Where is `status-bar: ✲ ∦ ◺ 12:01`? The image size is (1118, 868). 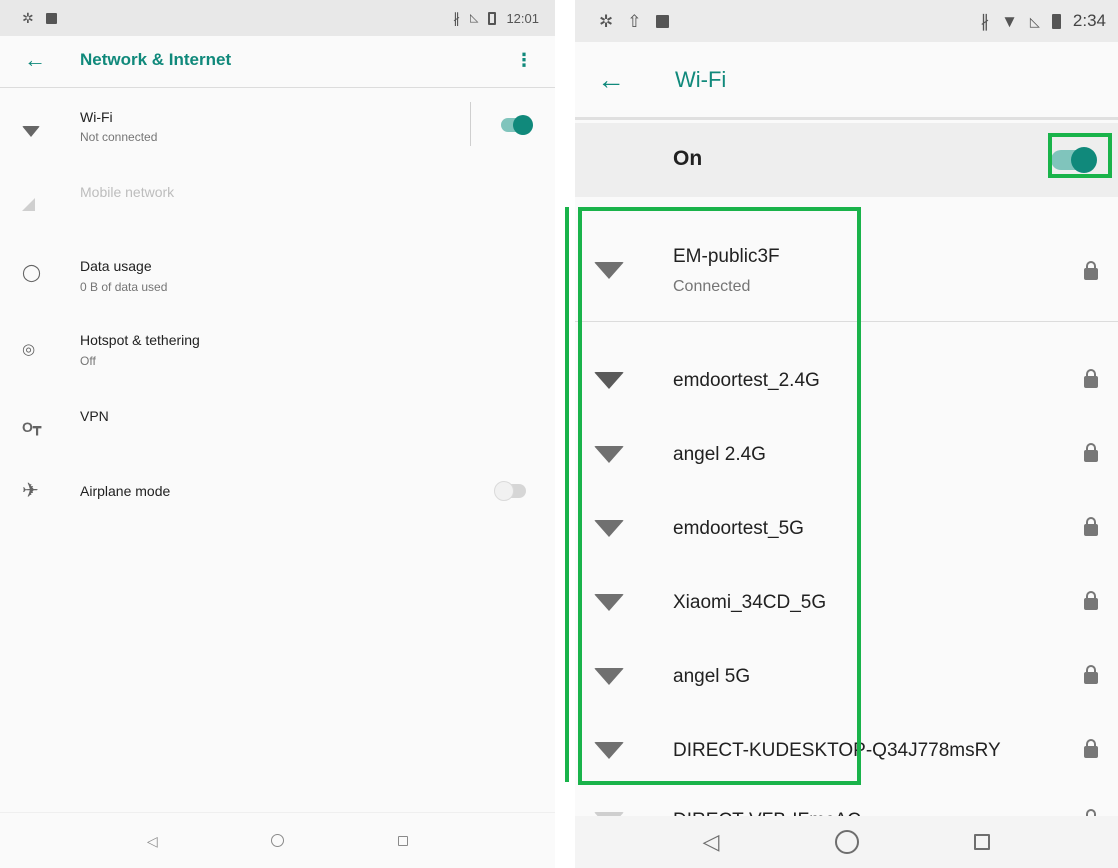
status-bar: ✲ ∦ ◺ 12:01 is located at coordinates (277, 18).